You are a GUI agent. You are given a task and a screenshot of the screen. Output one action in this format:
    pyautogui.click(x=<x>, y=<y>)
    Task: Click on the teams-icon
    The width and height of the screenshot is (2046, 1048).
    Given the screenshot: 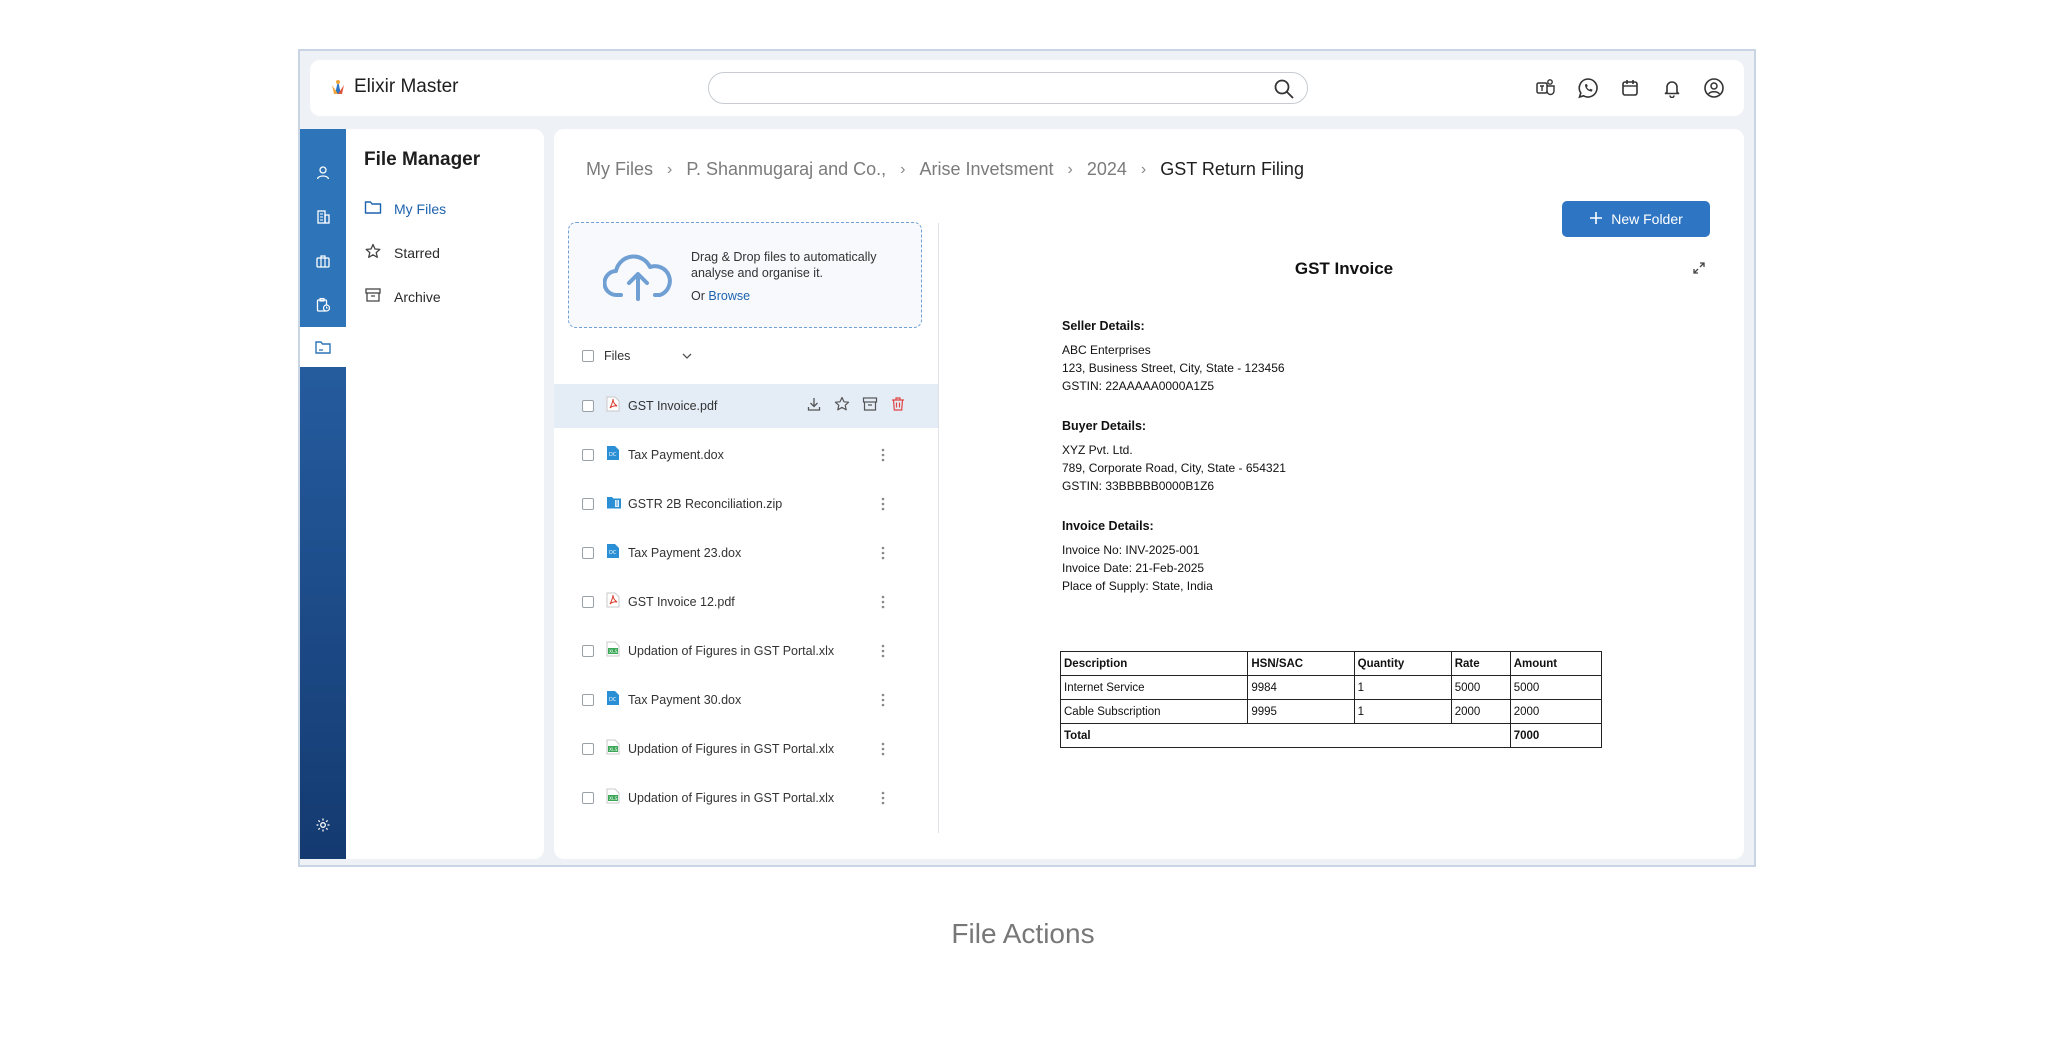 What is the action you would take?
    pyautogui.click(x=1546, y=88)
    